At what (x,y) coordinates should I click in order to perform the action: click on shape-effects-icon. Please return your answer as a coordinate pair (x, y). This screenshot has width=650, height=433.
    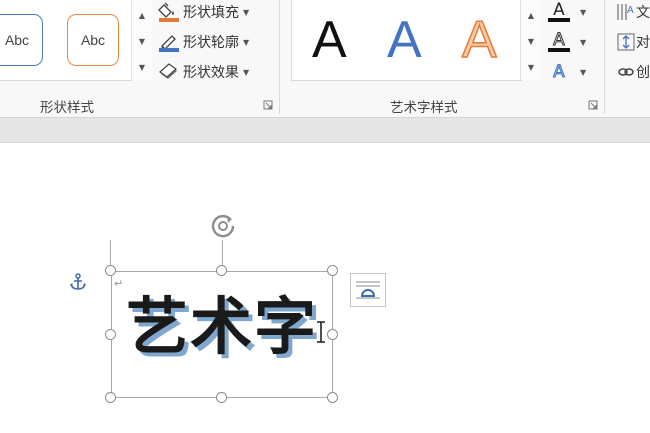
    Looking at the image, I should click on (169, 72).